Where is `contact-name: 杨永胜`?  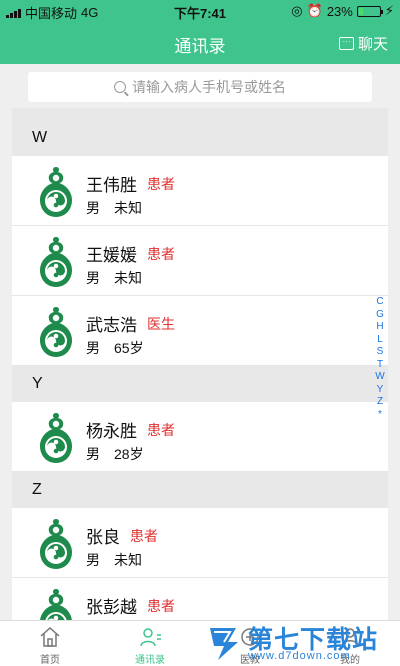
contact-name: 杨永胜 is located at coordinates (111, 431).